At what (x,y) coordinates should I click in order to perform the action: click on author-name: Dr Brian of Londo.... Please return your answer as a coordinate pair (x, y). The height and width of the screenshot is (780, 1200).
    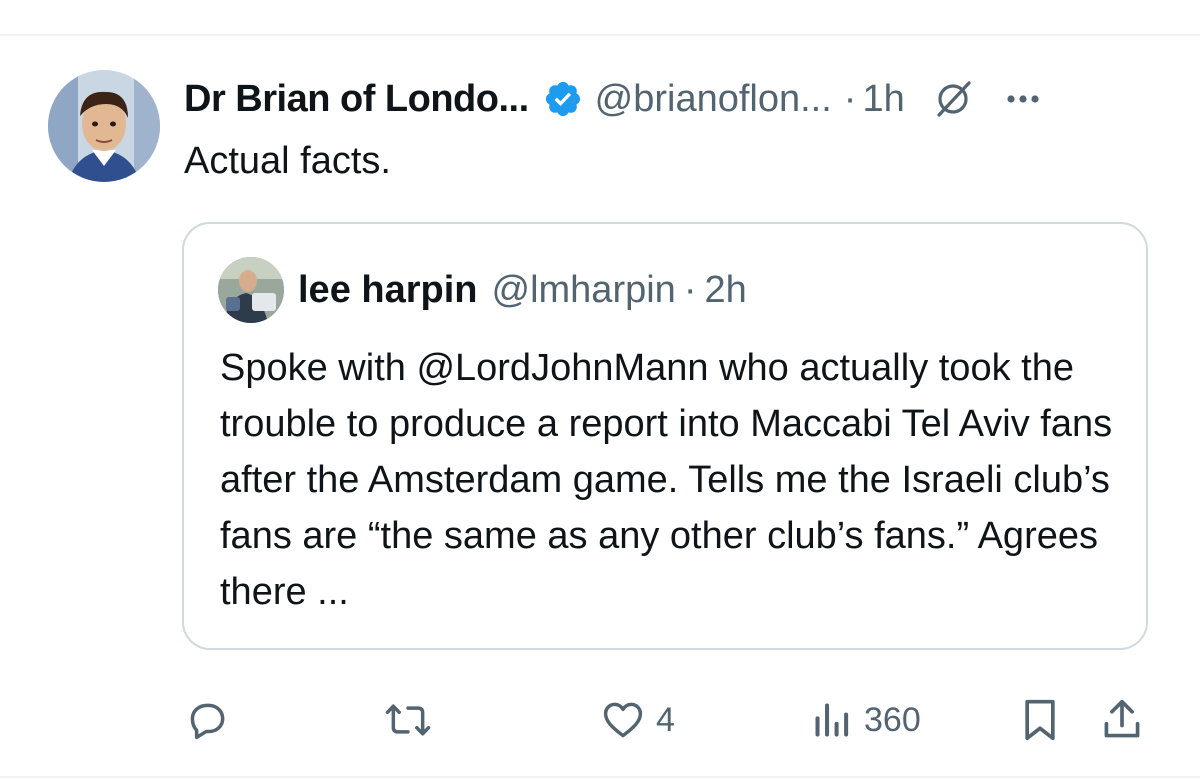
    Looking at the image, I should click on (356, 99).